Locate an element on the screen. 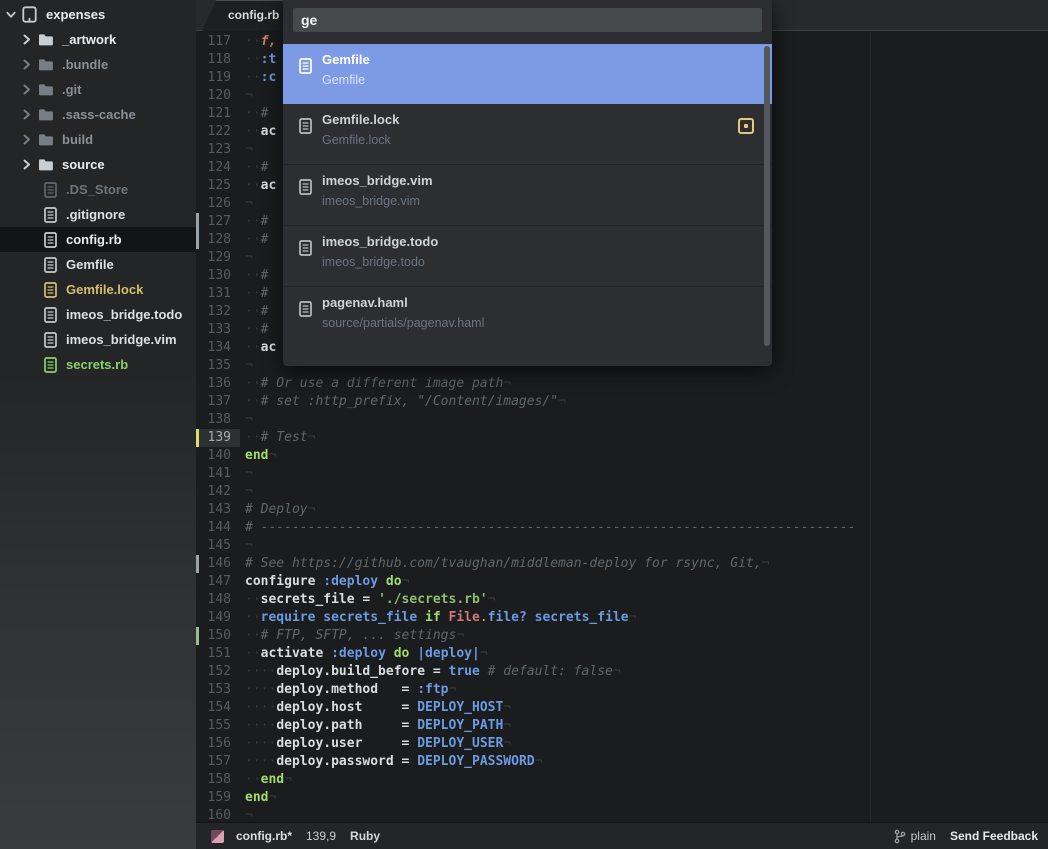  statusbar-branch-label: plain is located at coordinates (923, 836).